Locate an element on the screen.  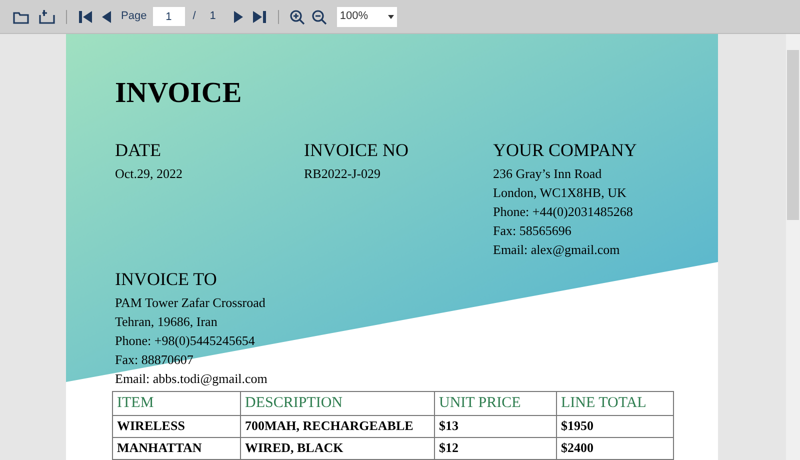
section-heading: INVOICE NO is located at coordinates (357, 150).